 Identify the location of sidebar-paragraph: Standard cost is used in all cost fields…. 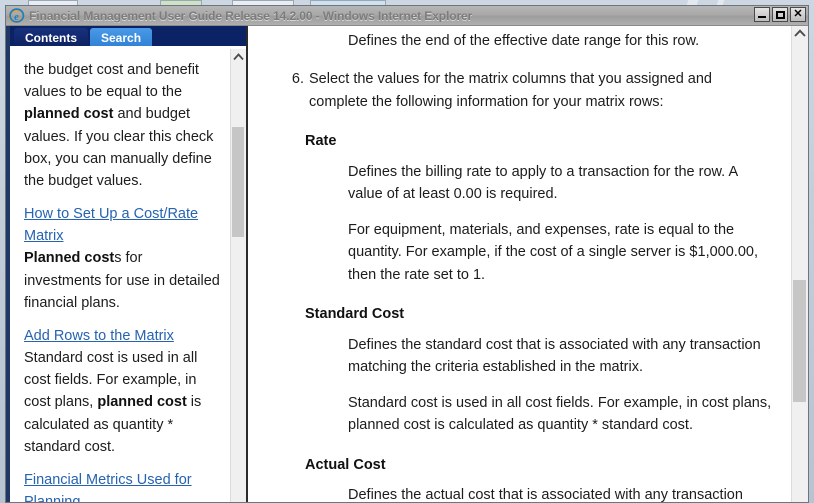
(122, 402).